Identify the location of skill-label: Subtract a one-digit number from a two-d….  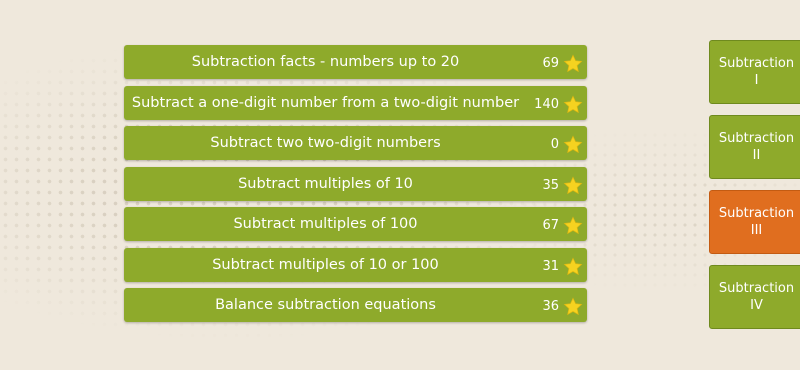
(325, 102).